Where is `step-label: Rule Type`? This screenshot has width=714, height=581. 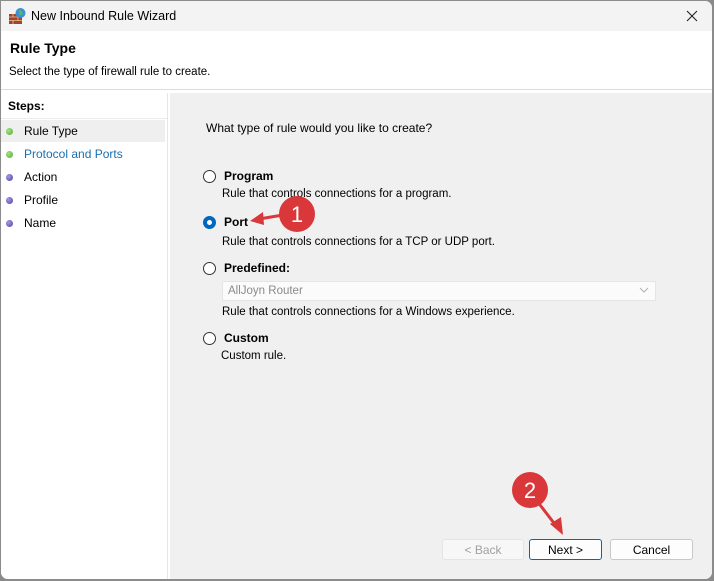 step-label: Rule Type is located at coordinates (51, 131).